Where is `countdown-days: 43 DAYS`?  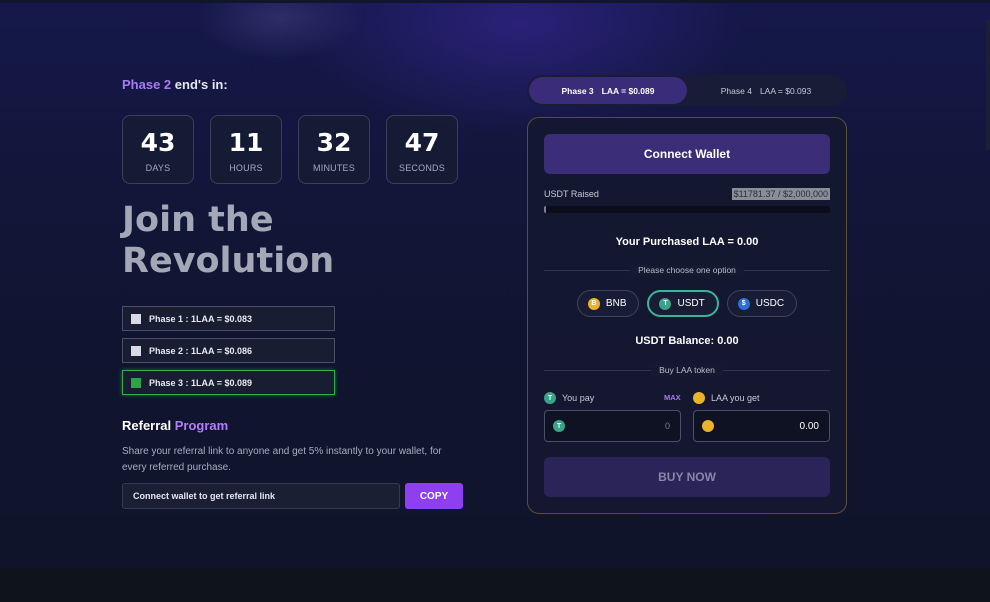 countdown-days: 43 DAYS is located at coordinates (158, 149).